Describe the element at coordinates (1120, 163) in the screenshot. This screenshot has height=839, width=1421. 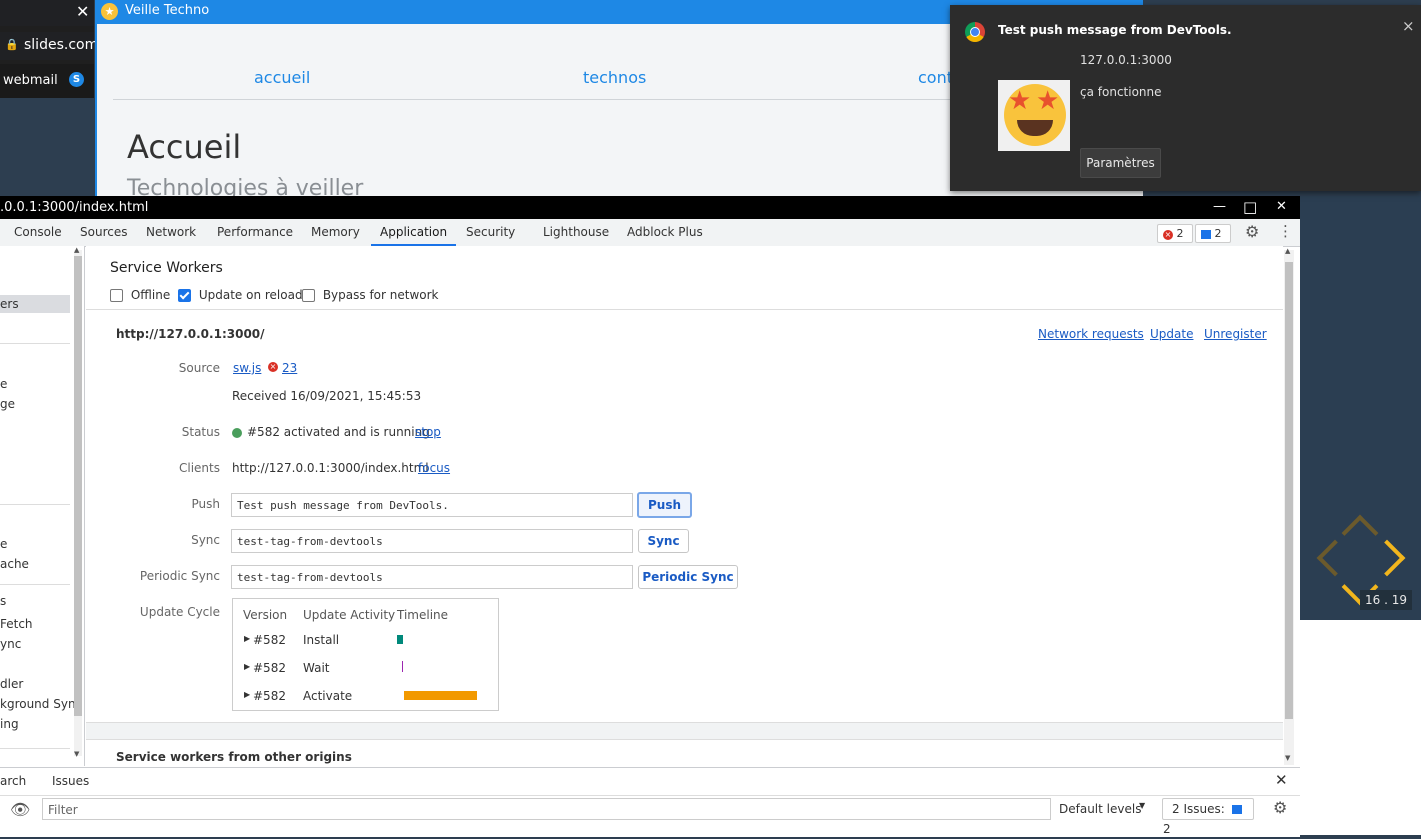
I see `notification-settings-button: Paramètres` at that location.